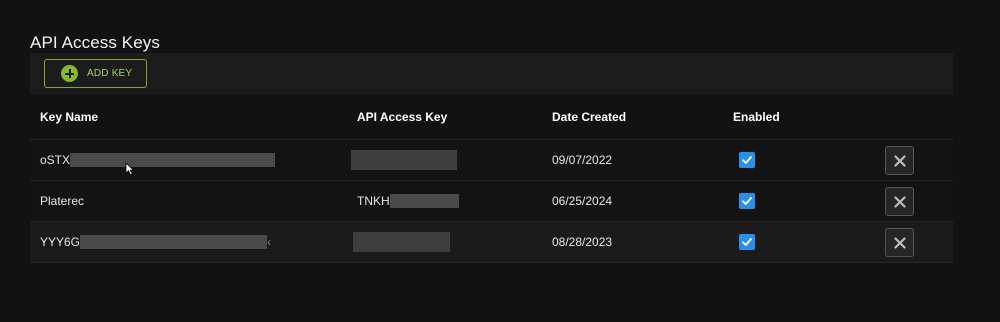 This screenshot has height=322, width=1000. I want to click on header-key-name: Key Name, so click(69, 116).